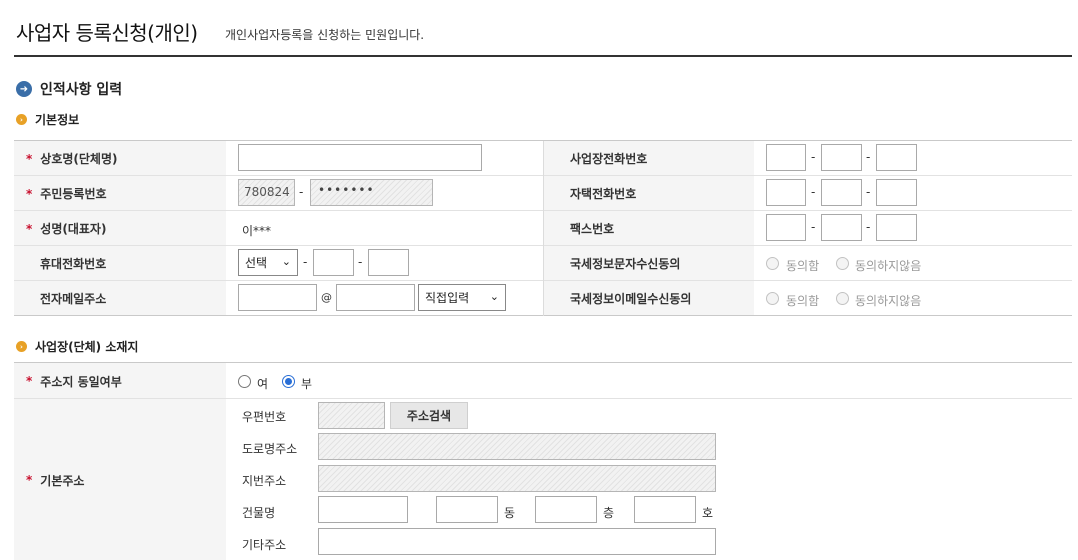 This screenshot has height=560, width=1078. I want to click on fax-2-input, so click(841, 227).